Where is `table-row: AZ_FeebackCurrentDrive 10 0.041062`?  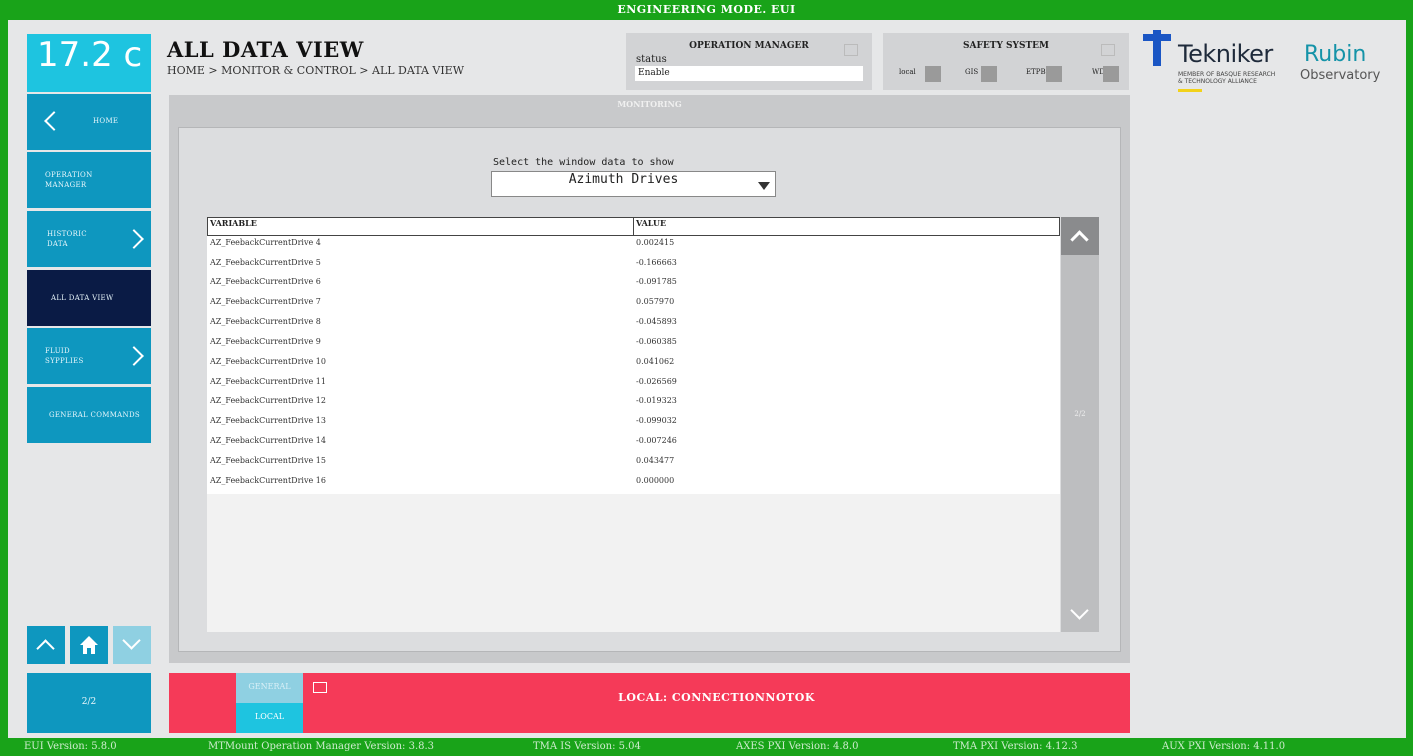
table-row: AZ_FeebackCurrentDrive 10 0.041062 is located at coordinates (633, 365).